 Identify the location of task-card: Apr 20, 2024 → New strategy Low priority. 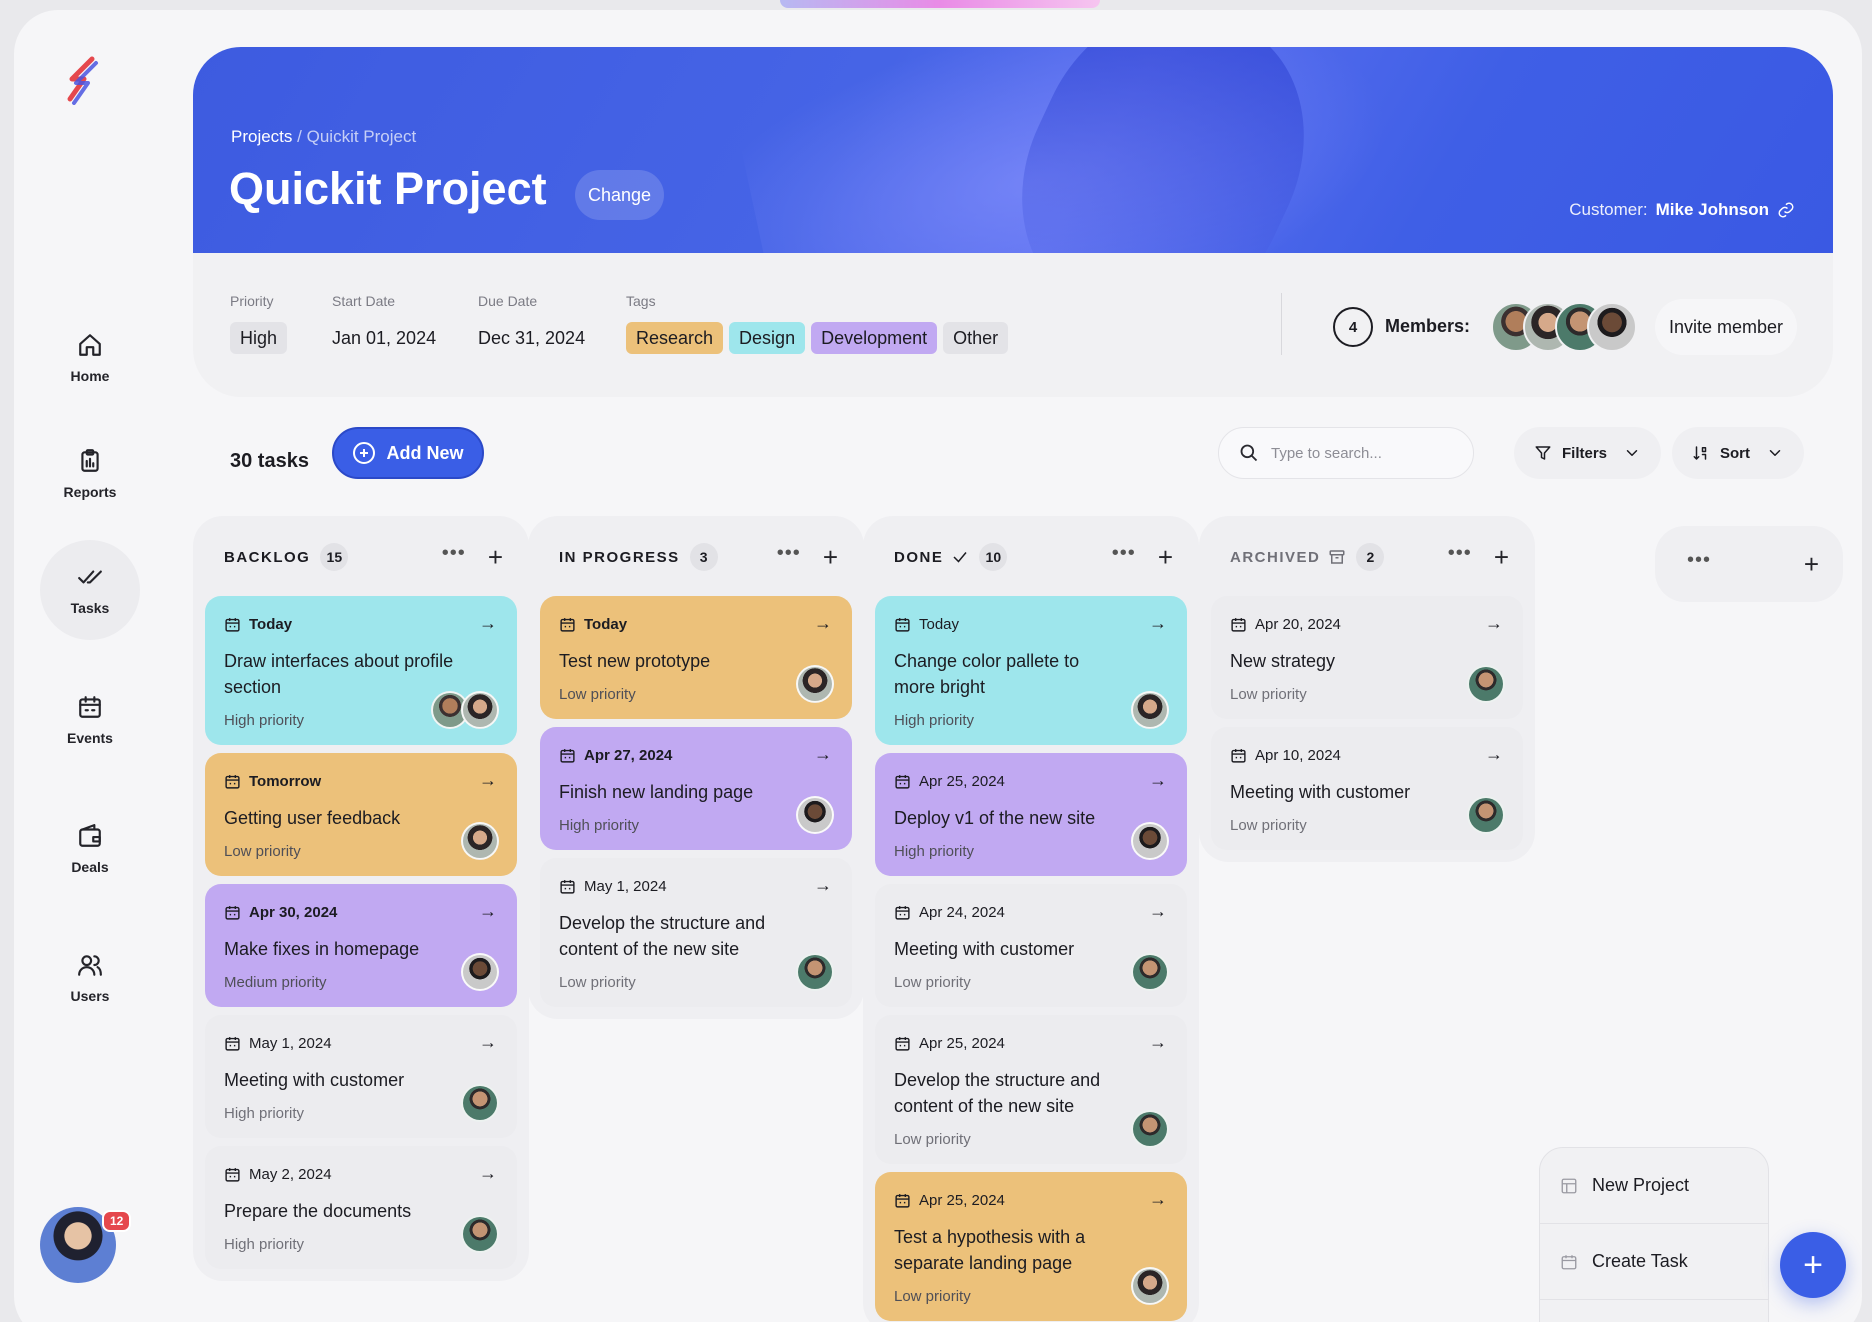
(1367, 657).